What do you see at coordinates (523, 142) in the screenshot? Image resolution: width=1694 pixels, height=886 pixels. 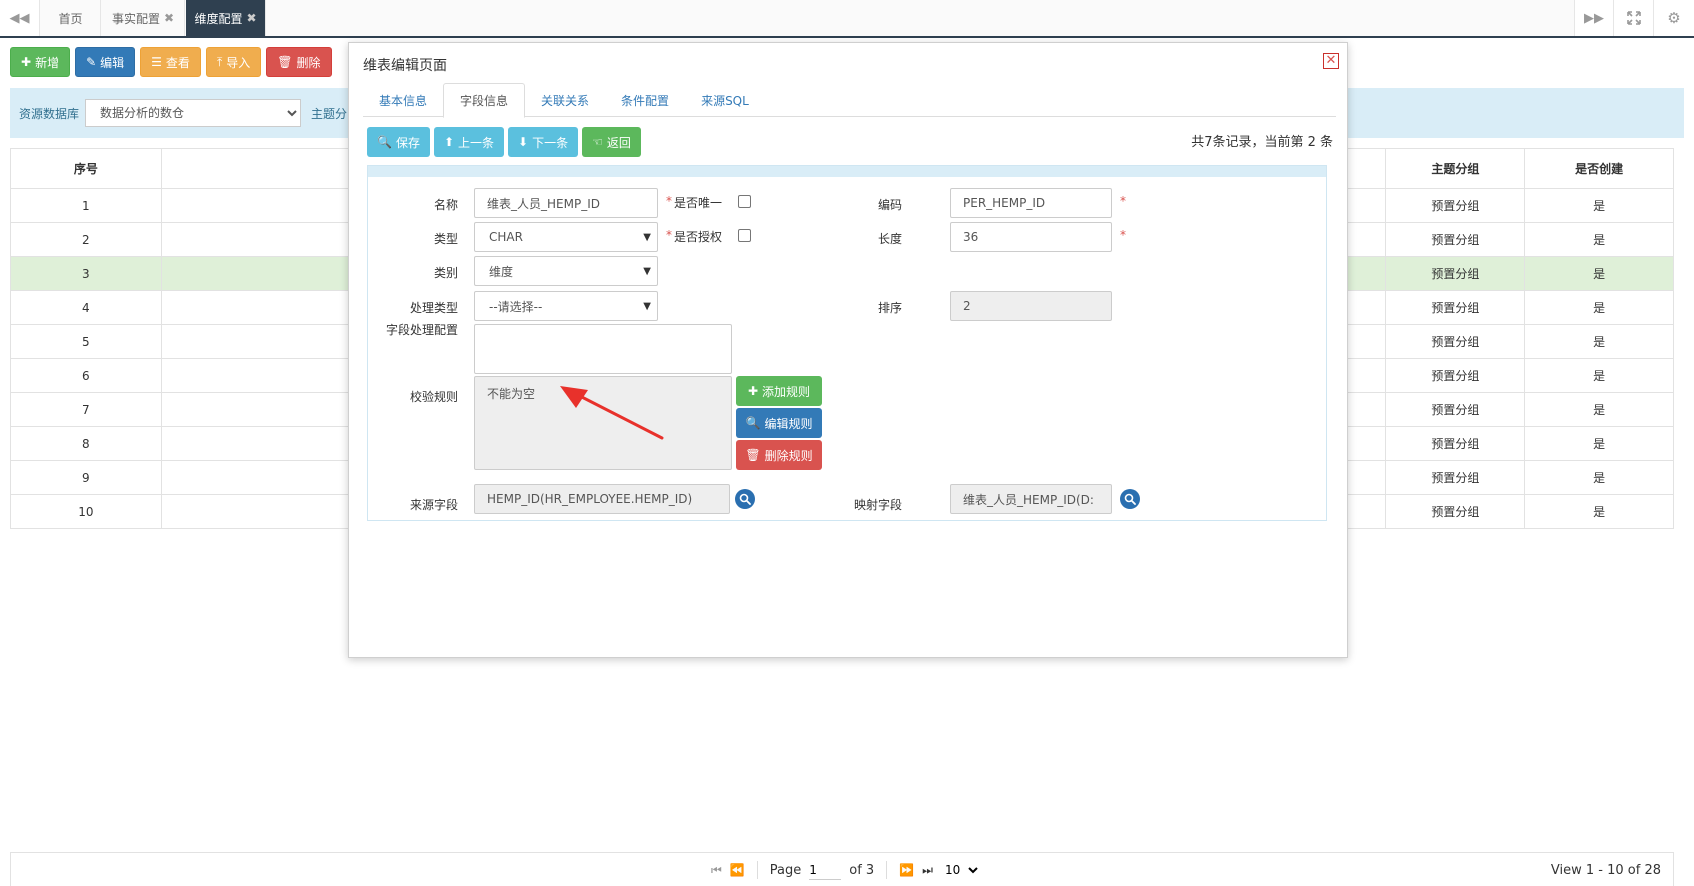 I see `arrow-down-icon: ⬇` at bounding box center [523, 142].